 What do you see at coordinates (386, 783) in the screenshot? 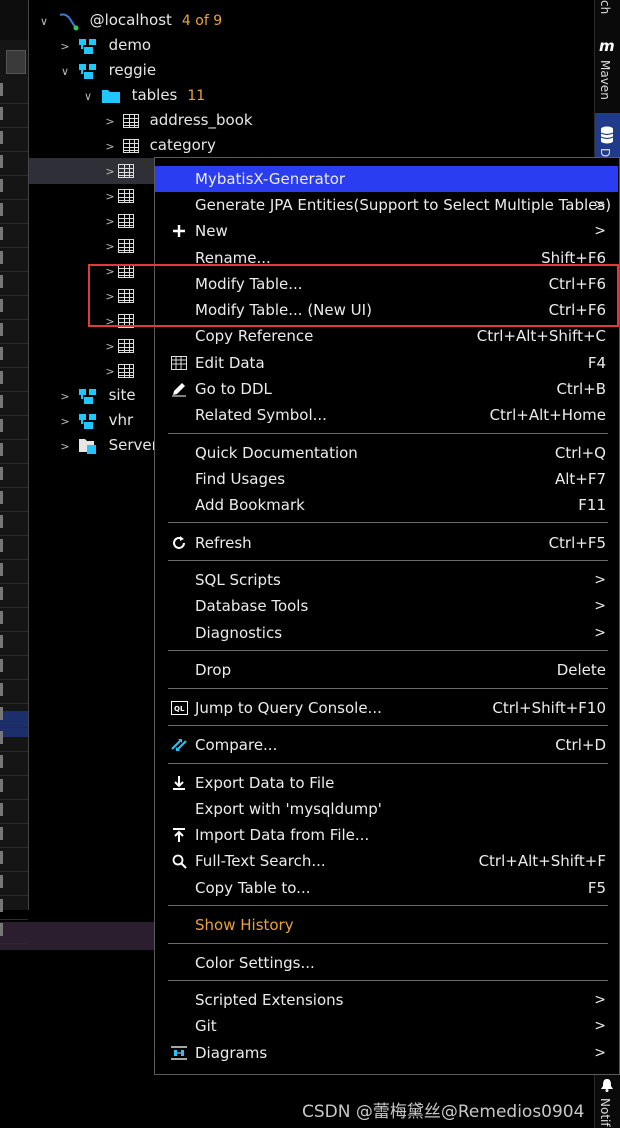
I see `menu-item-export-data-to-file: Export Data to File` at bounding box center [386, 783].